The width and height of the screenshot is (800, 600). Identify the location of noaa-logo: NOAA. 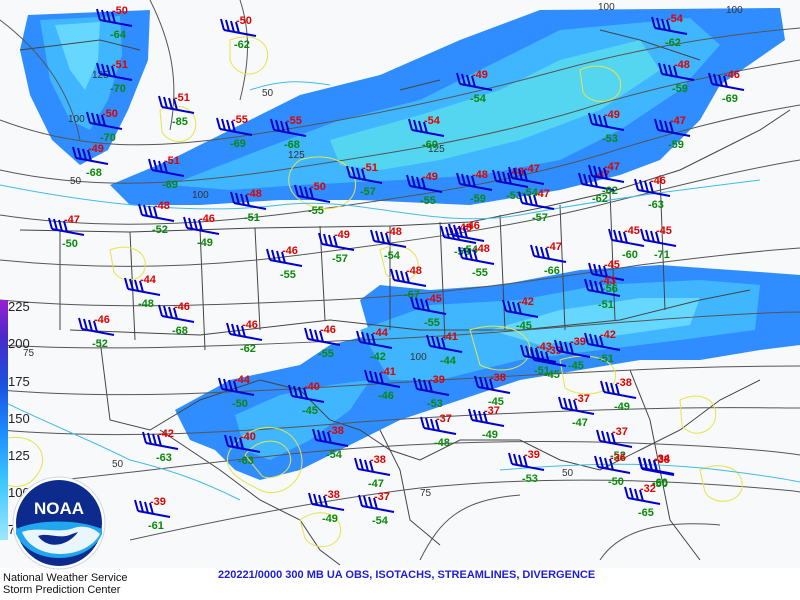
(59, 523).